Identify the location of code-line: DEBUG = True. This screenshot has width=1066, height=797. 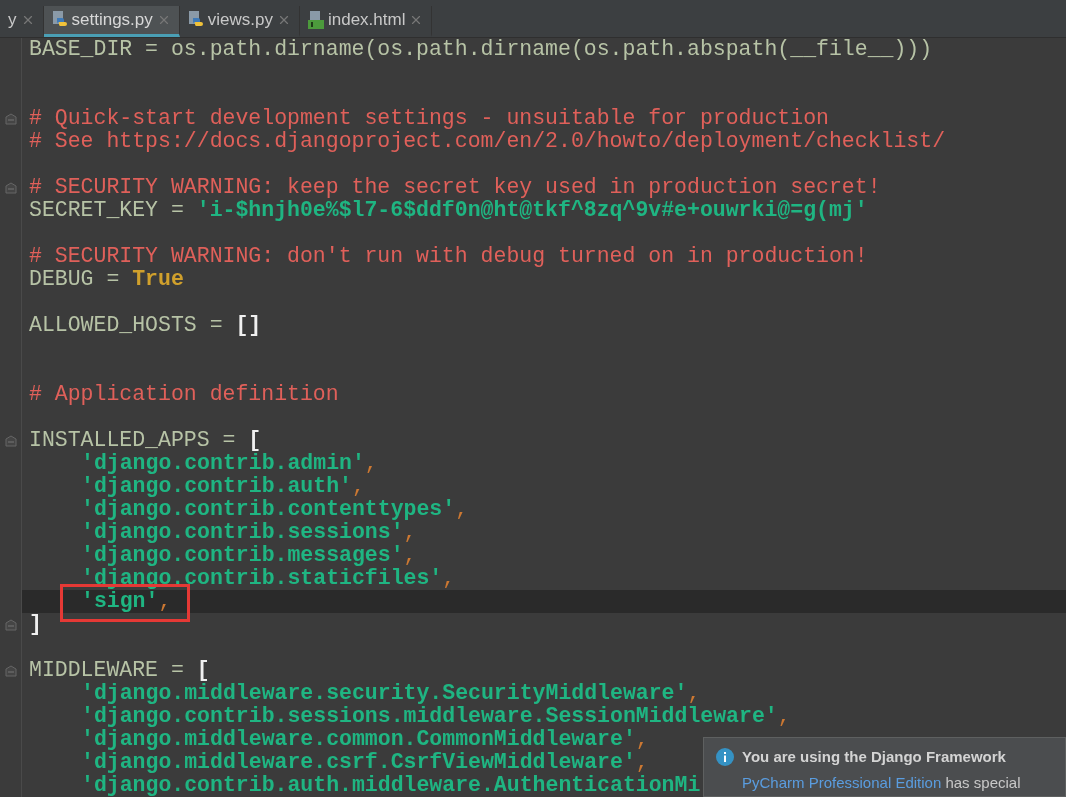
(106, 279).